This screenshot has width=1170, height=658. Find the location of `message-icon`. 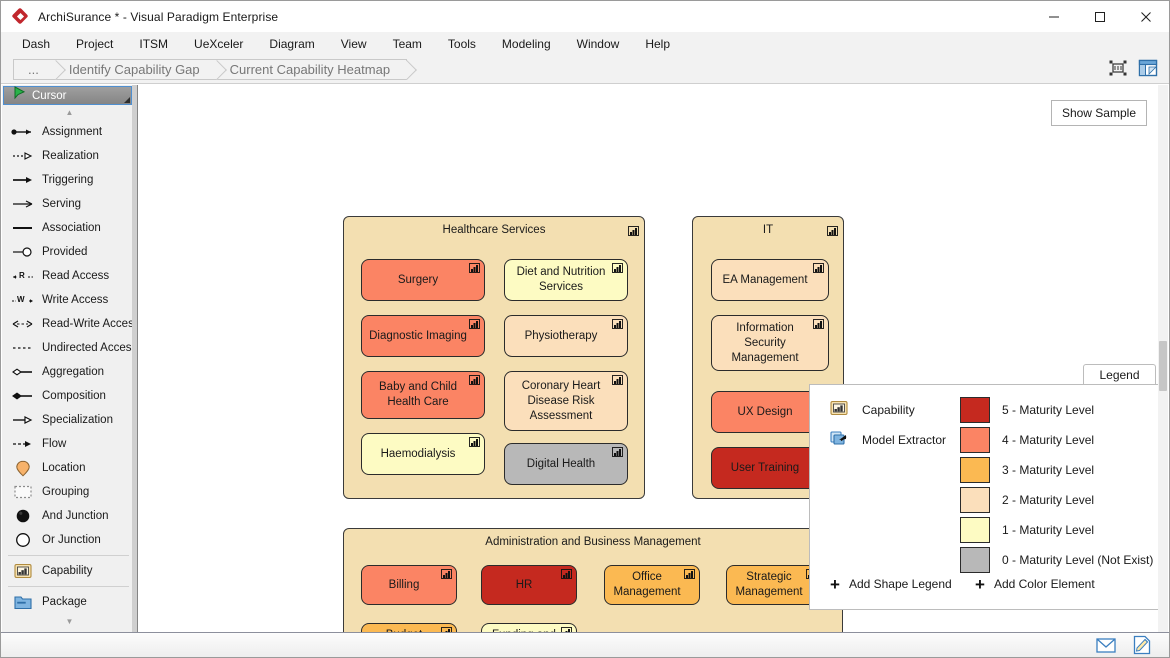

message-icon is located at coordinates (1106, 645).